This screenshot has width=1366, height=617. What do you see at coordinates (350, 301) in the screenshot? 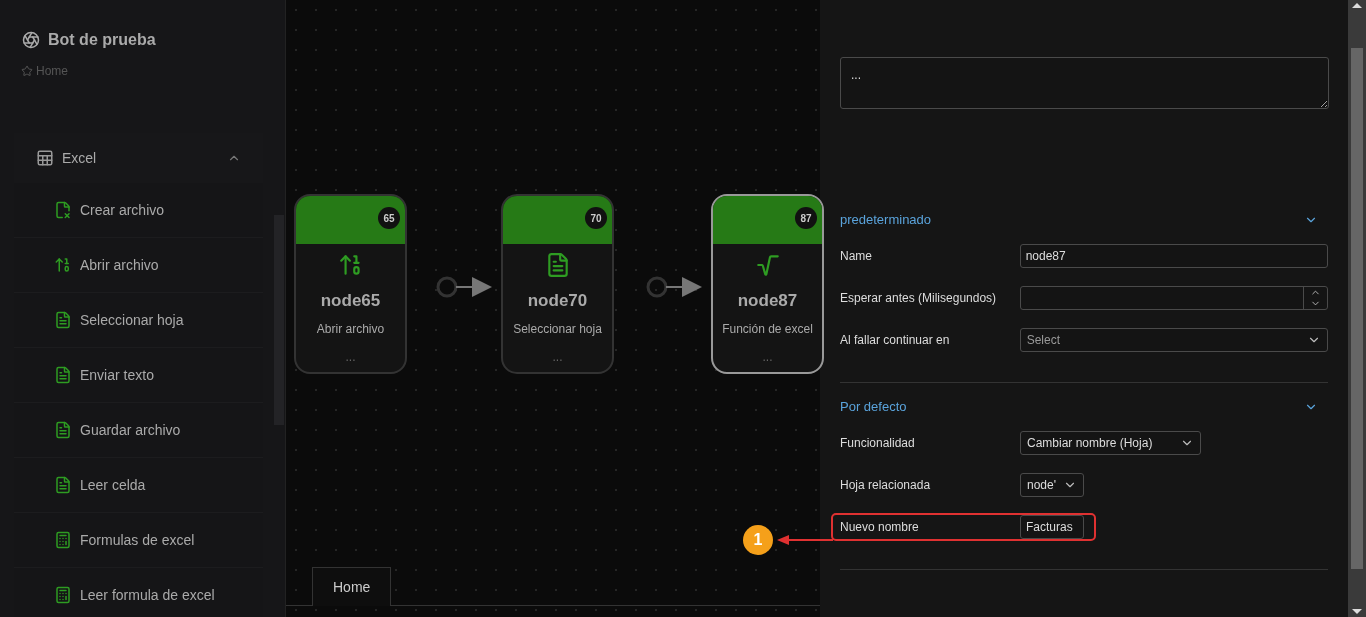
I see `node-name: node65` at bounding box center [350, 301].